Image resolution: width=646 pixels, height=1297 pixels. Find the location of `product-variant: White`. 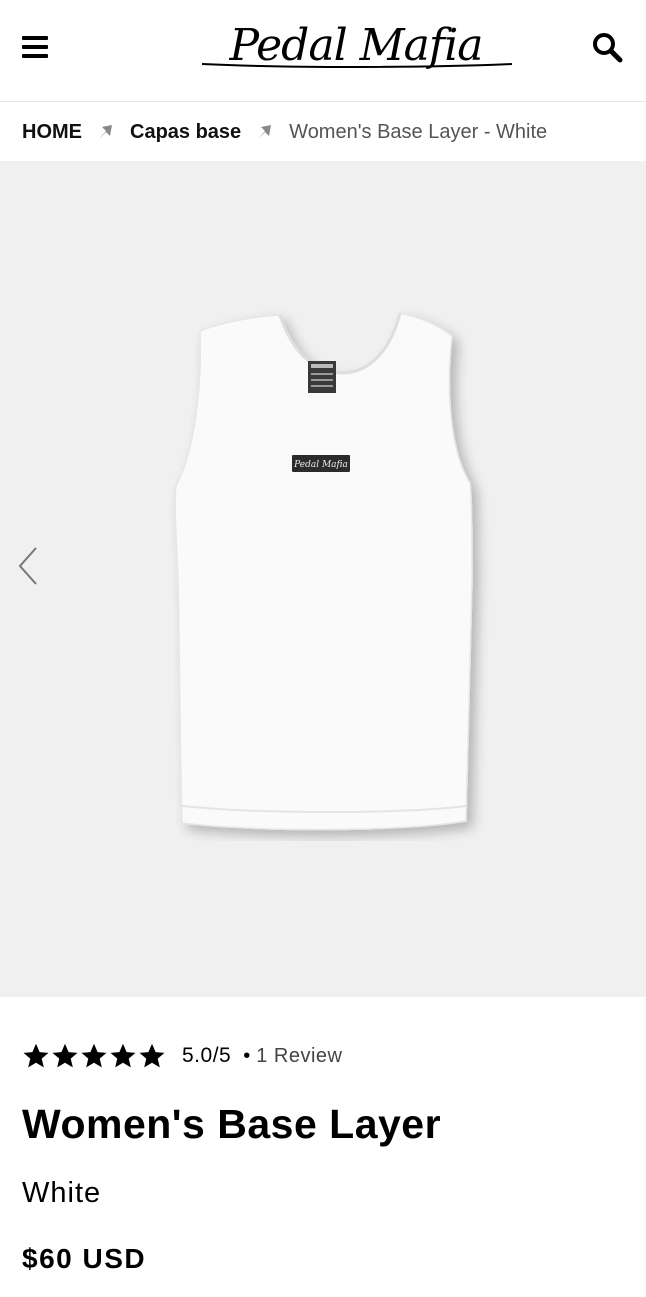

product-variant: White is located at coordinates (62, 1193).